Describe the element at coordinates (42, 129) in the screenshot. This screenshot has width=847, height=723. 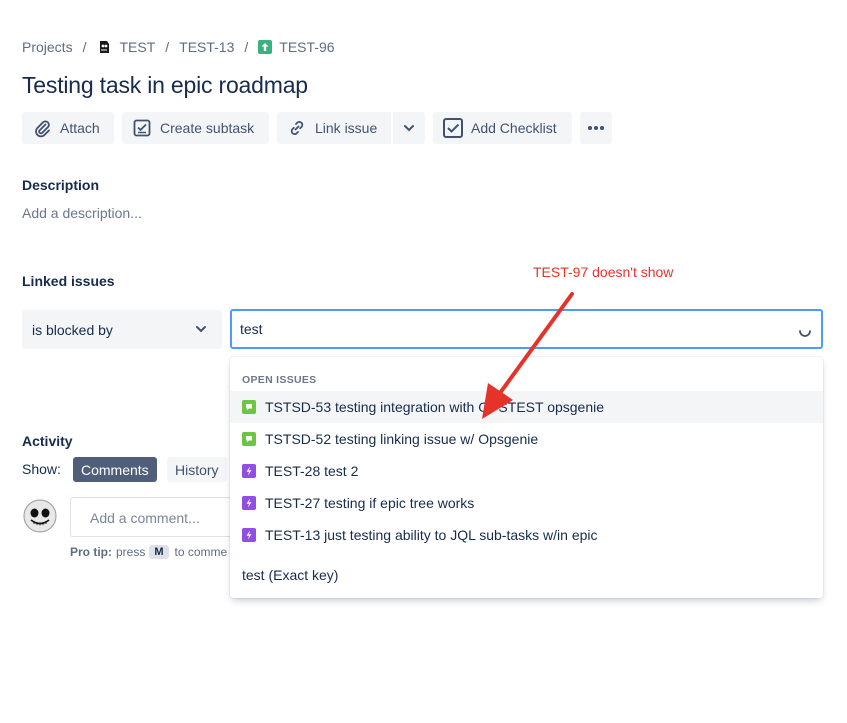
I see `paperclip-icon` at that location.